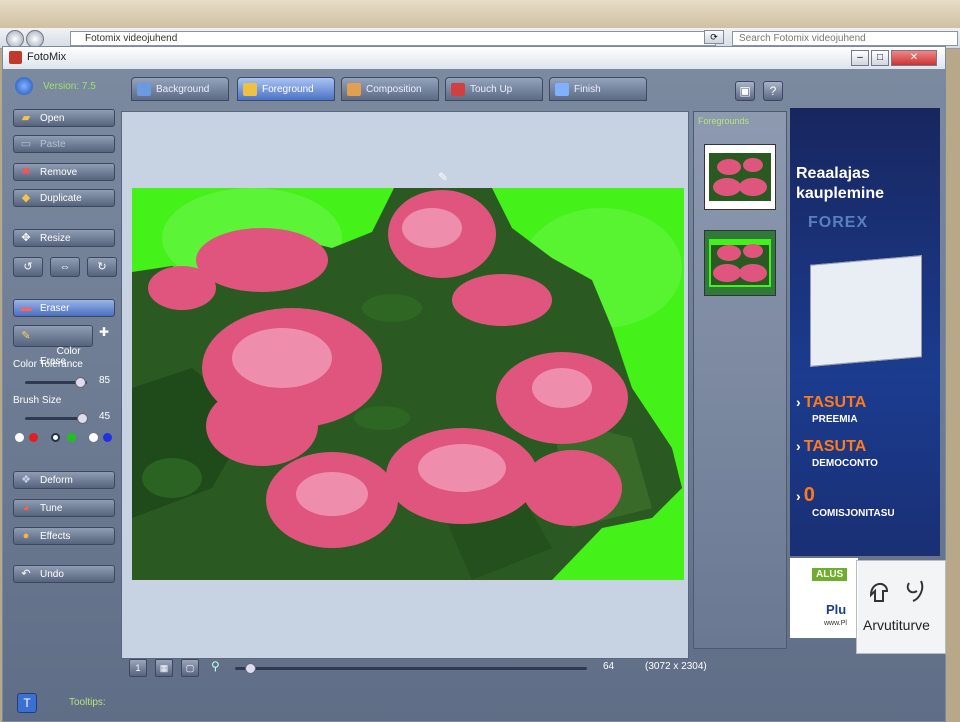 The width and height of the screenshot is (960, 722). What do you see at coordinates (845, 463) in the screenshot?
I see `ad-item-small: DEMOCONTO` at bounding box center [845, 463].